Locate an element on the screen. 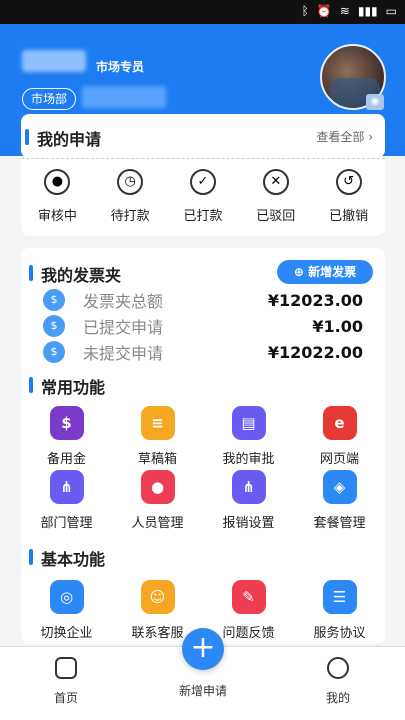  invoice-row-total: $ 发票夹总额 ¥12023.00 is located at coordinates (203, 300).